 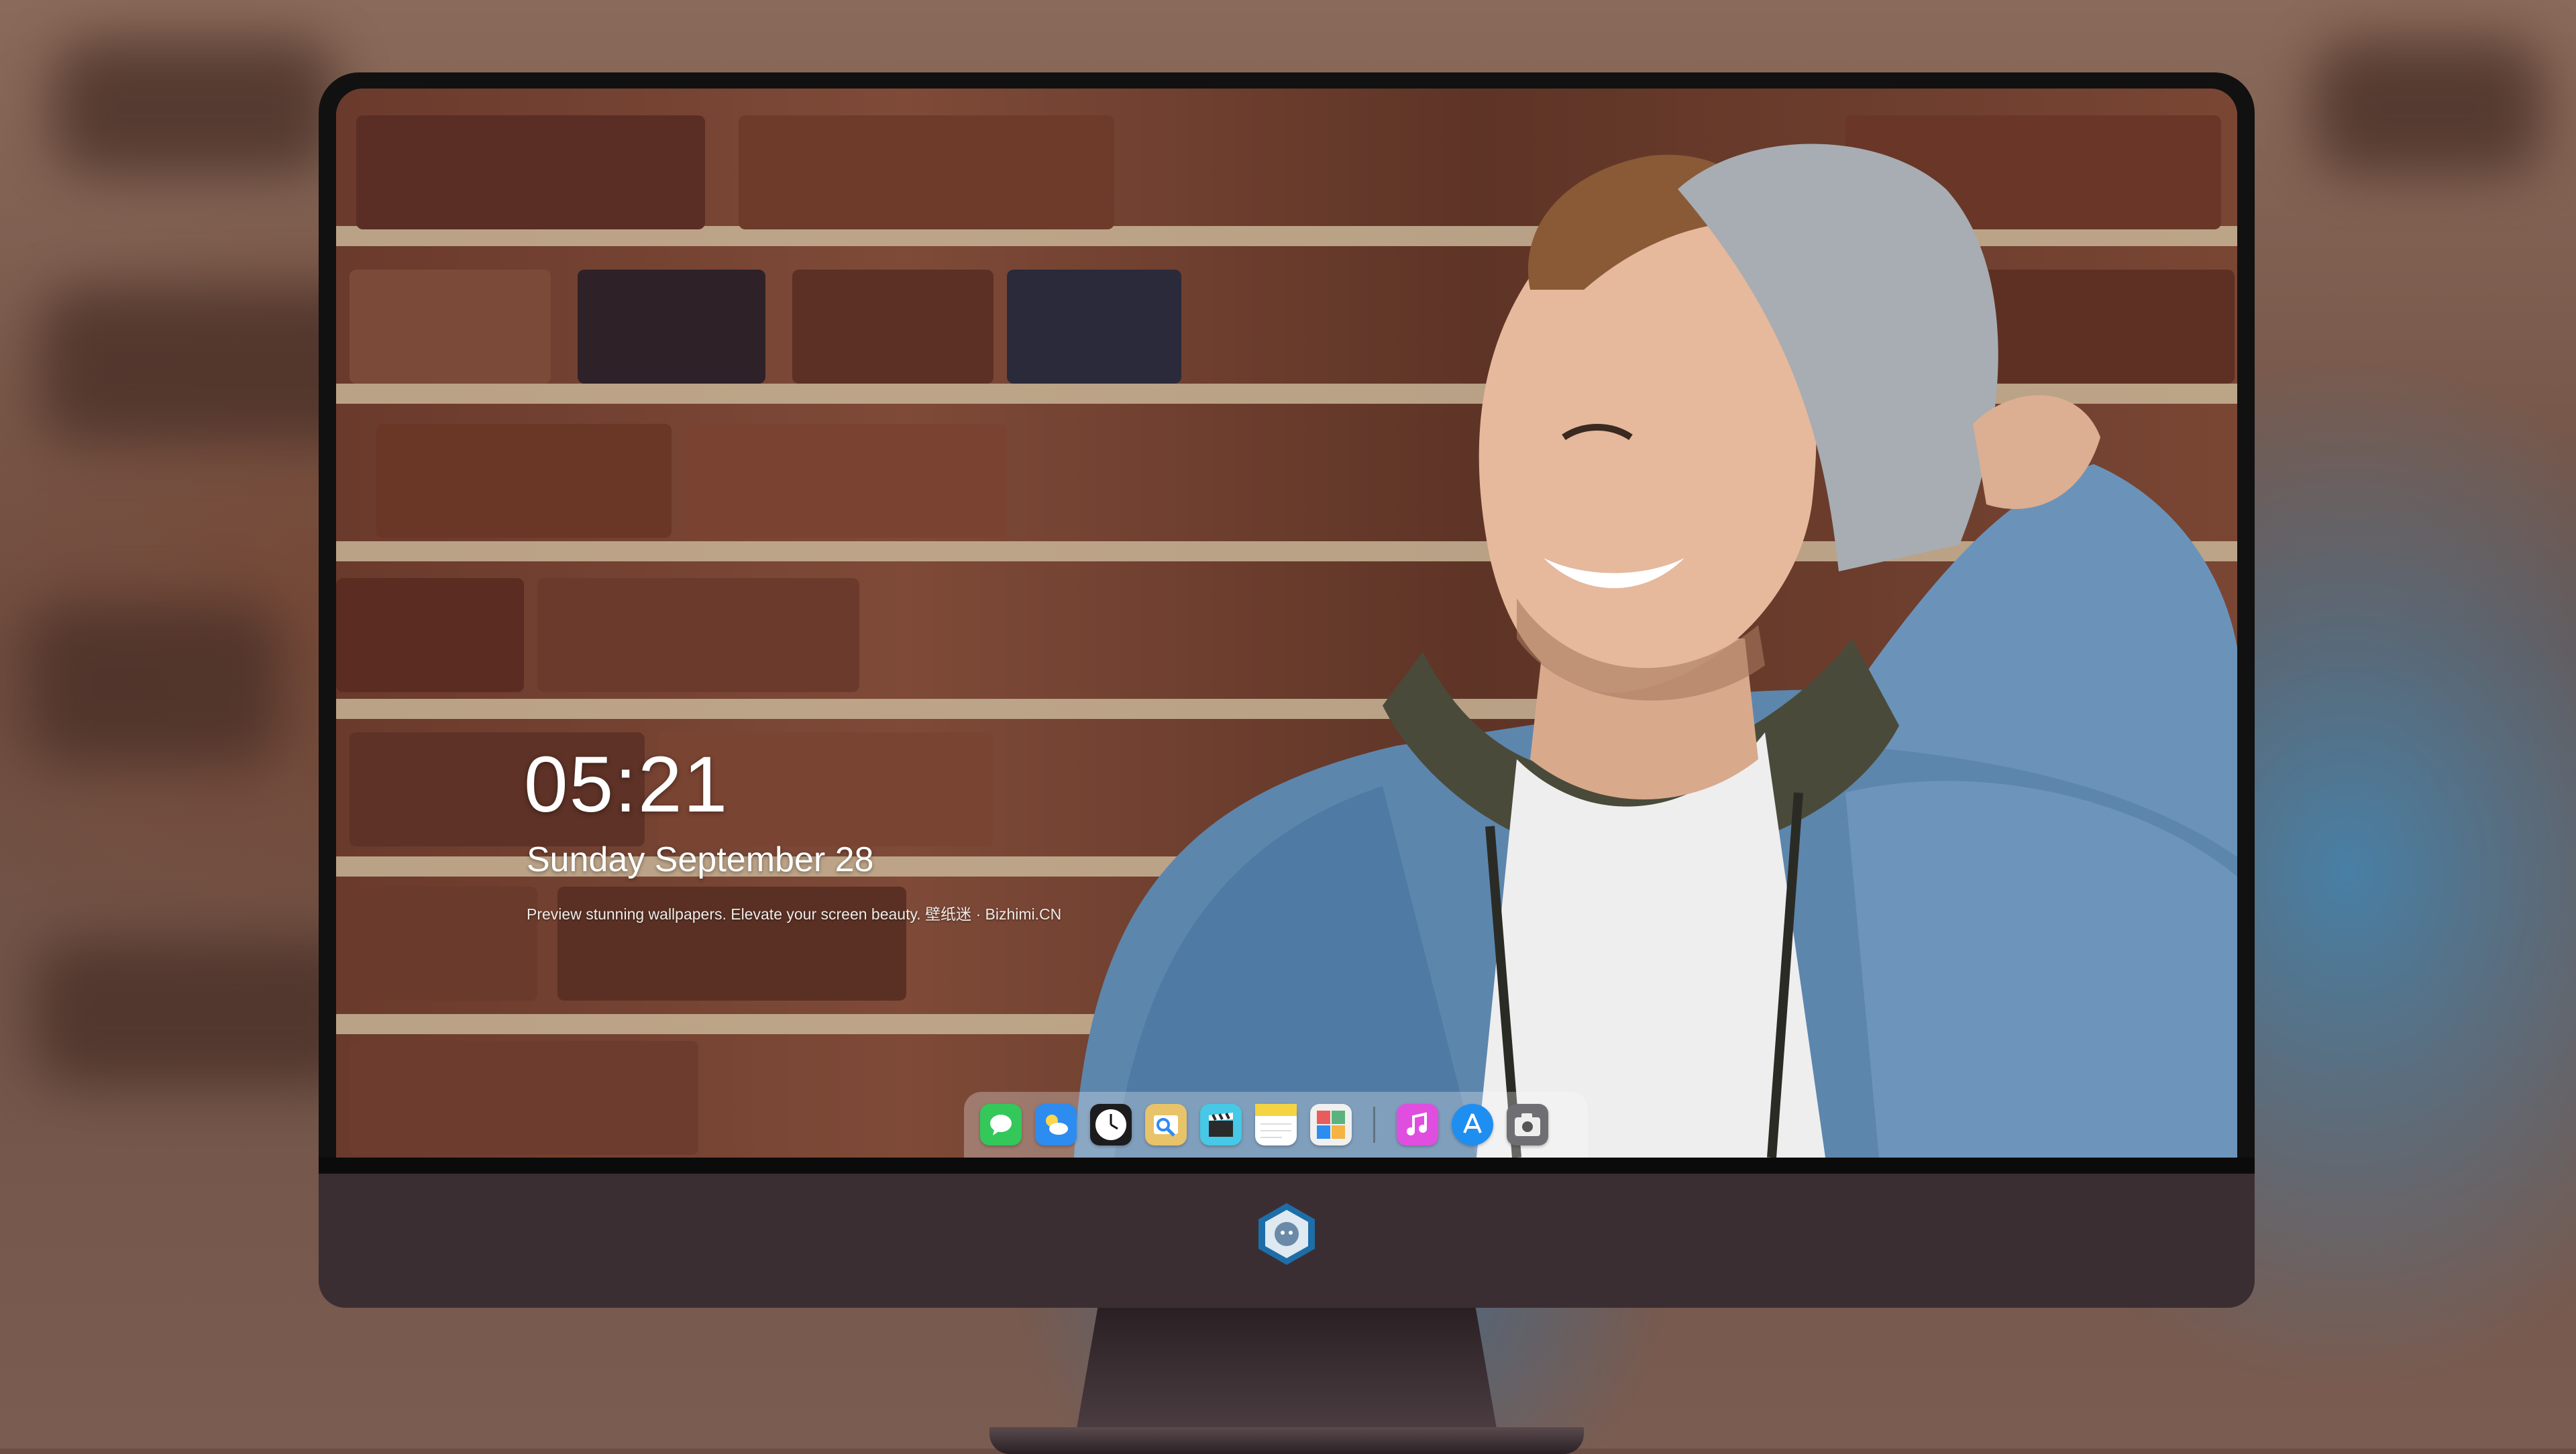 I want to click on lockscreen-time: 05:21, so click(x=626, y=784).